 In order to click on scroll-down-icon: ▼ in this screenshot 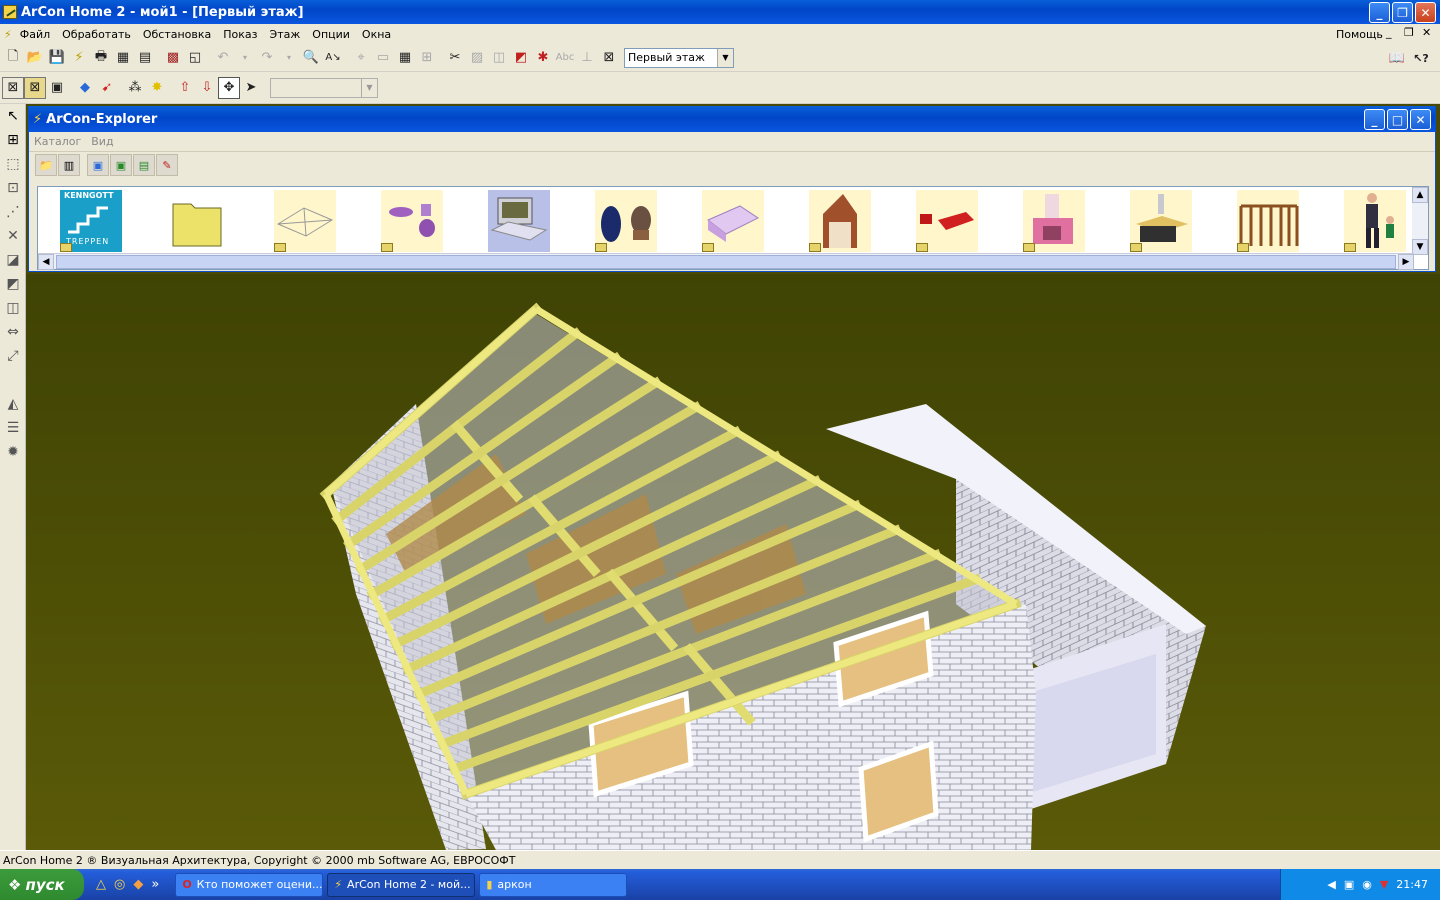, I will do `click(1420, 247)`.